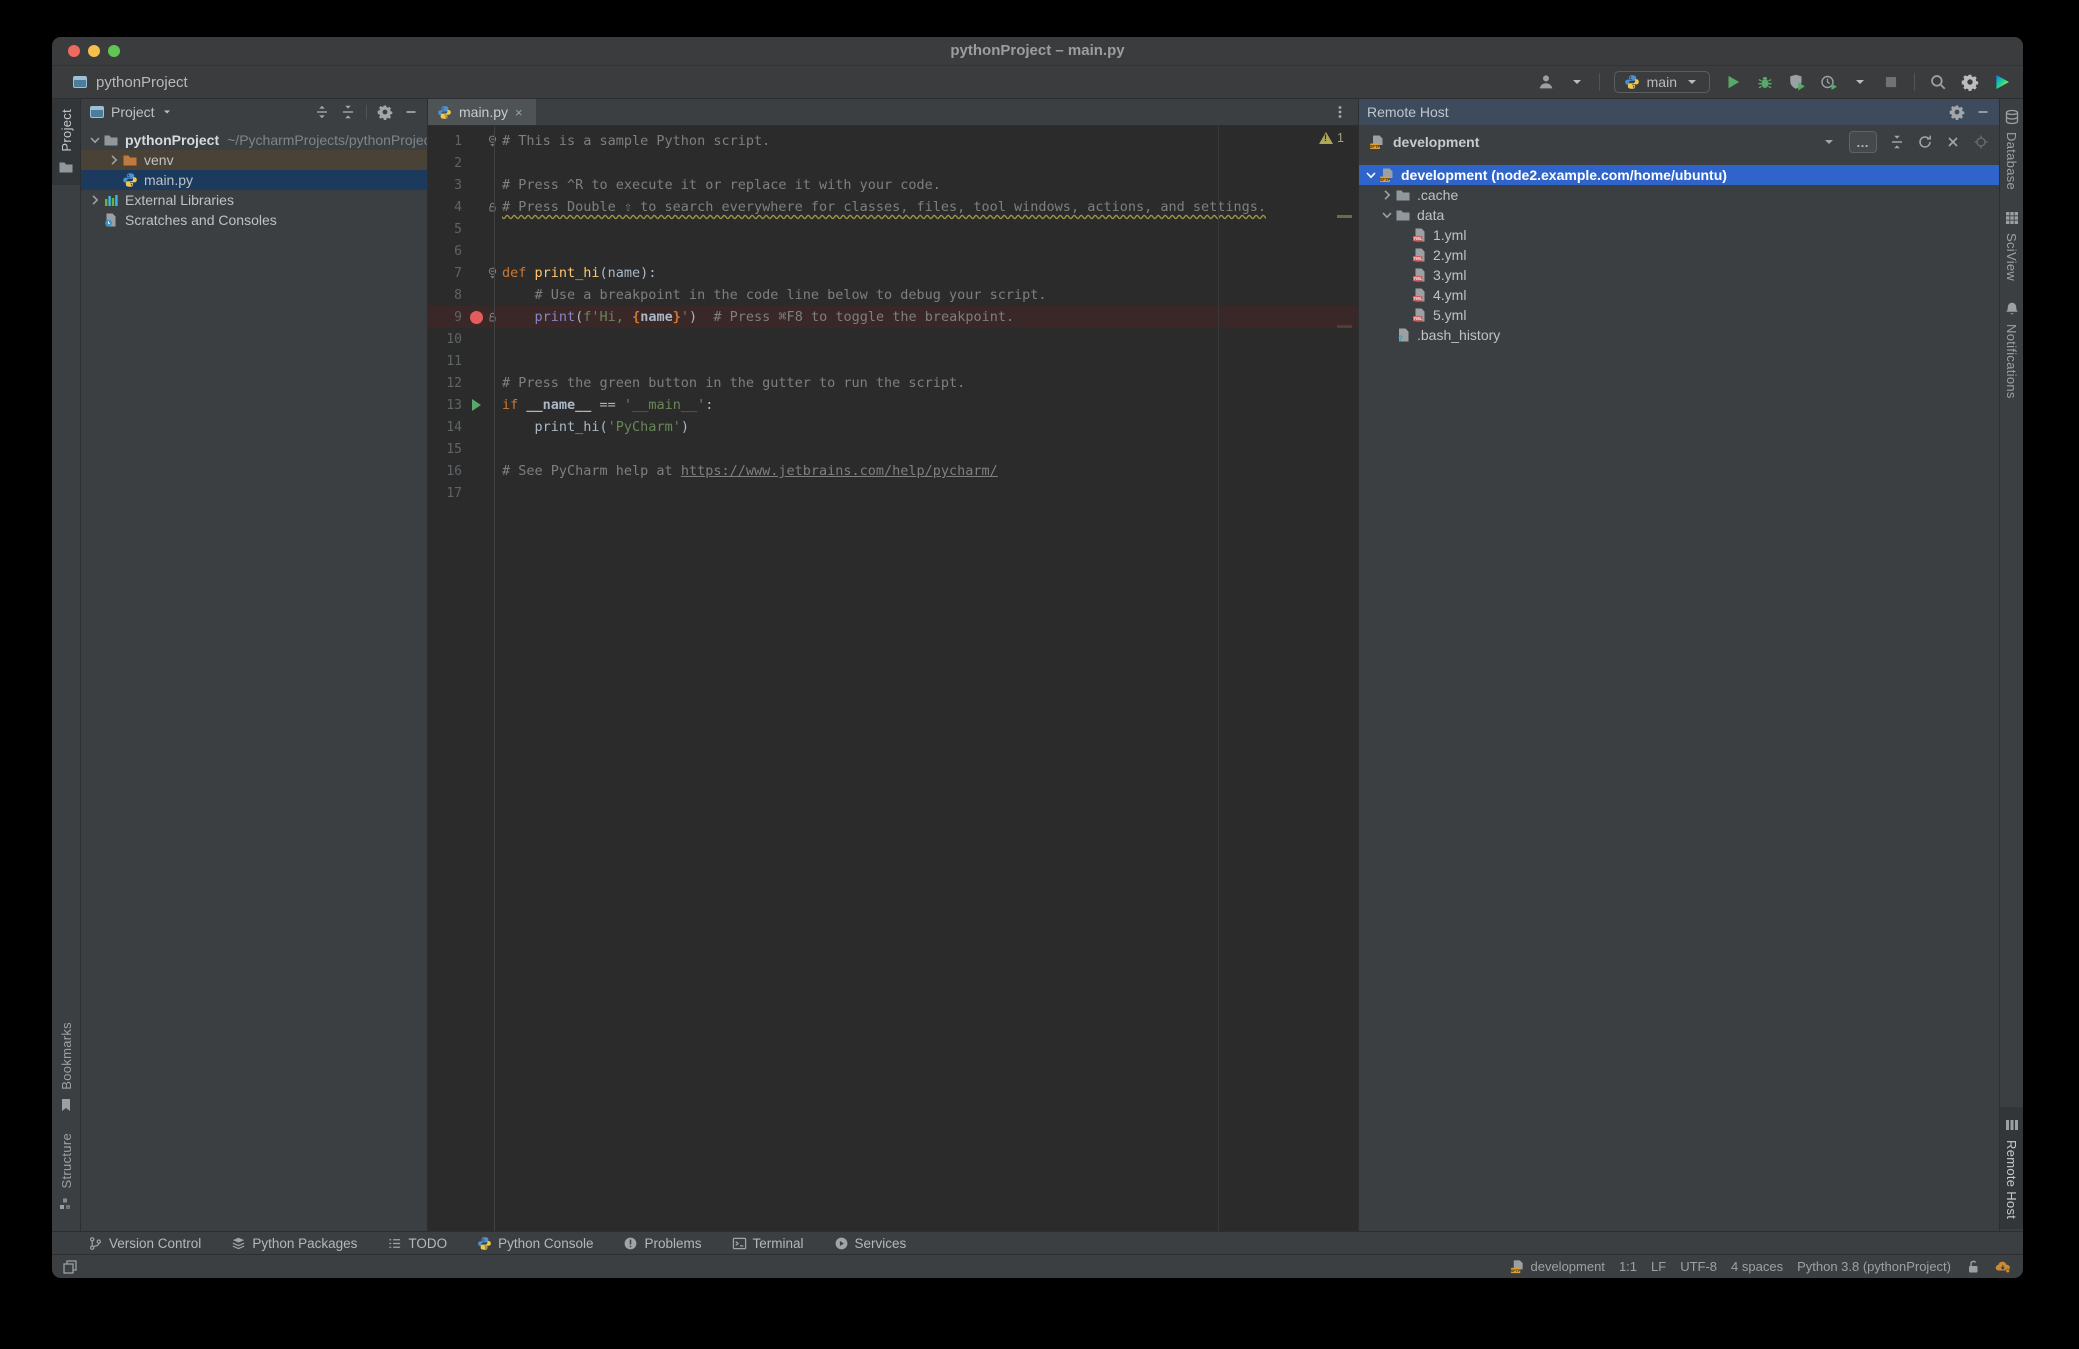 Image resolution: width=2079 pixels, height=1349 pixels. What do you see at coordinates (1829, 82) in the screenshot?
I see `profiler-button-icon` at bounding box center [1829, 82].